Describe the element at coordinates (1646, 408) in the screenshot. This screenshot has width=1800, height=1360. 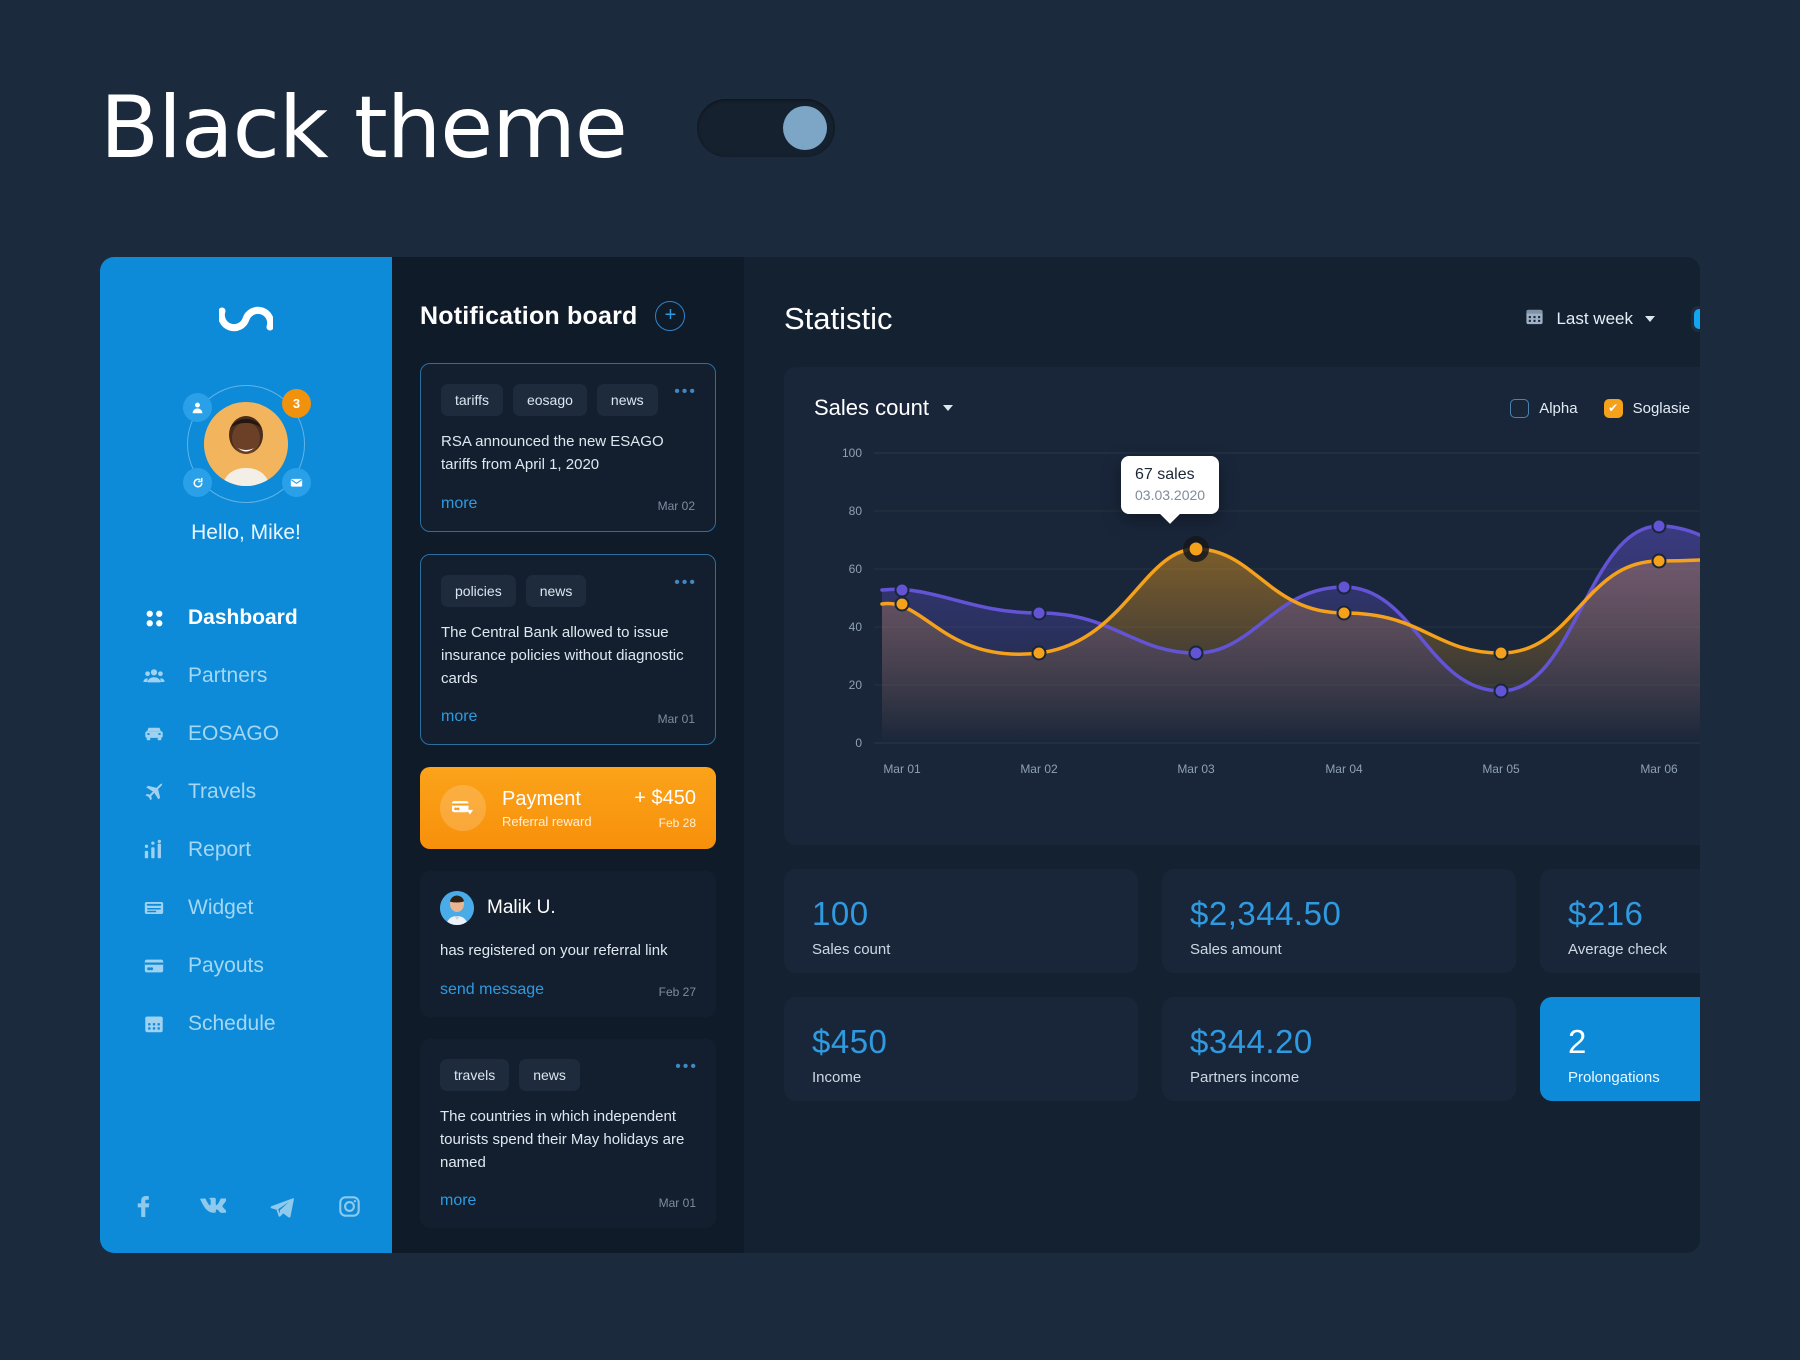
I see `legend-item-soglasie: ✔ Soglasie` at that location.